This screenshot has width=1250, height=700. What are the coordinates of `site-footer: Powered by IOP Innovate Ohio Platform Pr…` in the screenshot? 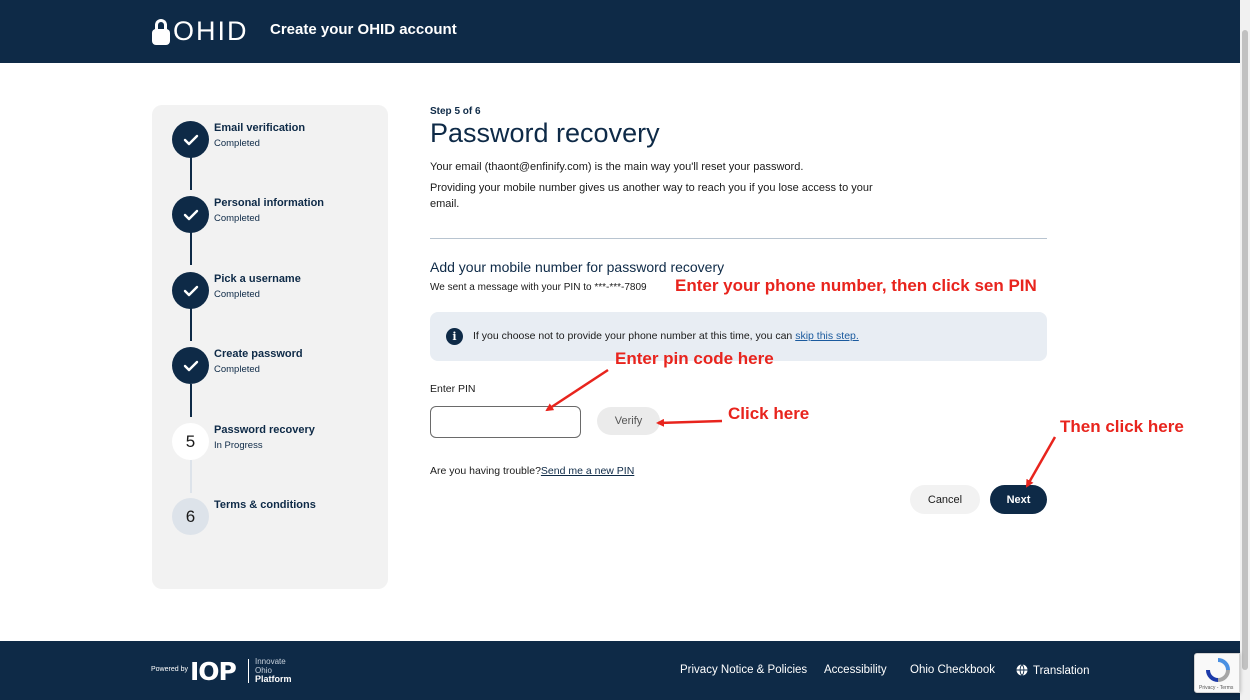 It's located at (620, 670).